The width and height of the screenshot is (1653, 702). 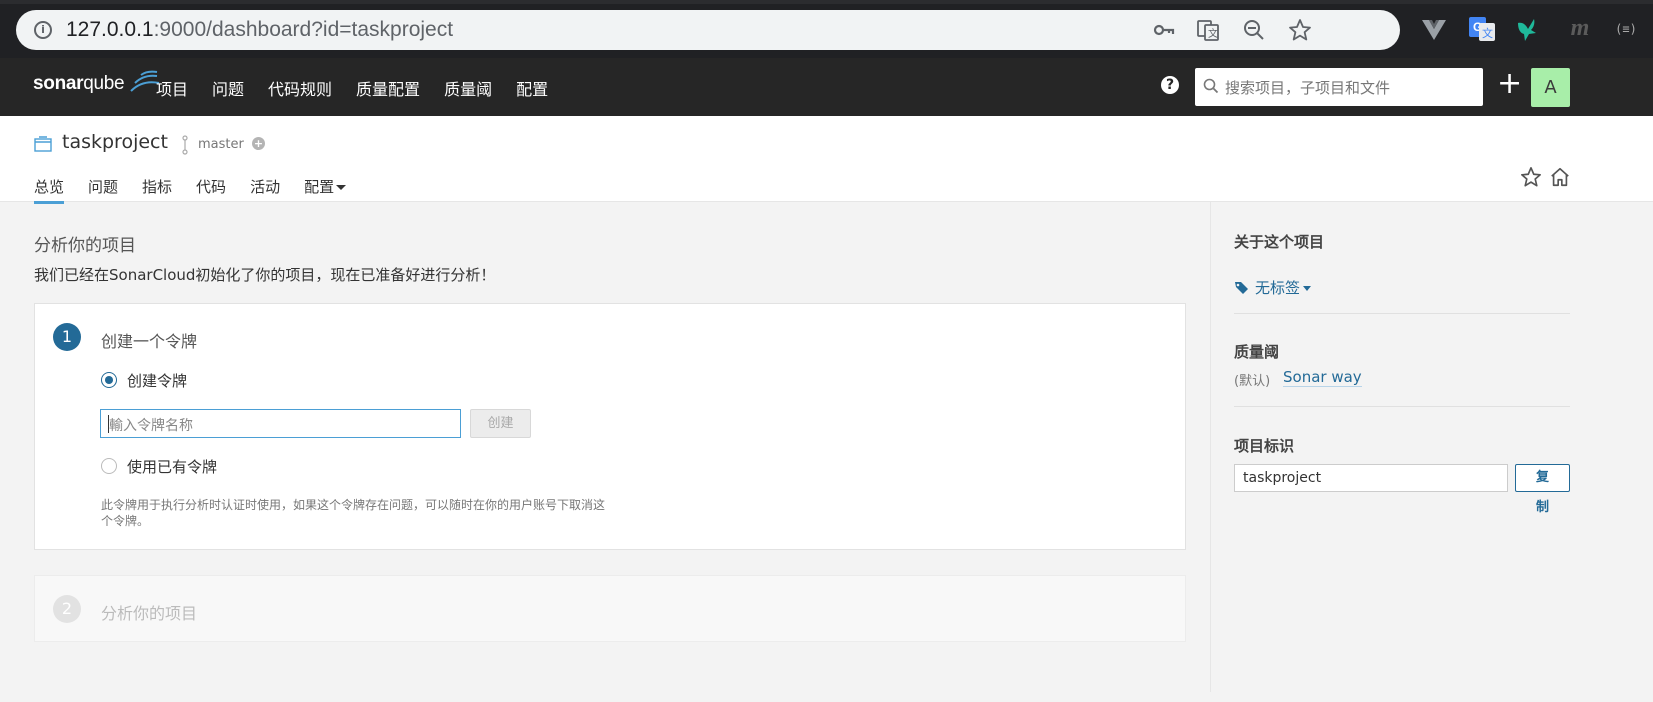 What do you see at coordinates (1170, 85) in the screenshot?
I see `help-icon: ?` at bounding box center [1170, 85].